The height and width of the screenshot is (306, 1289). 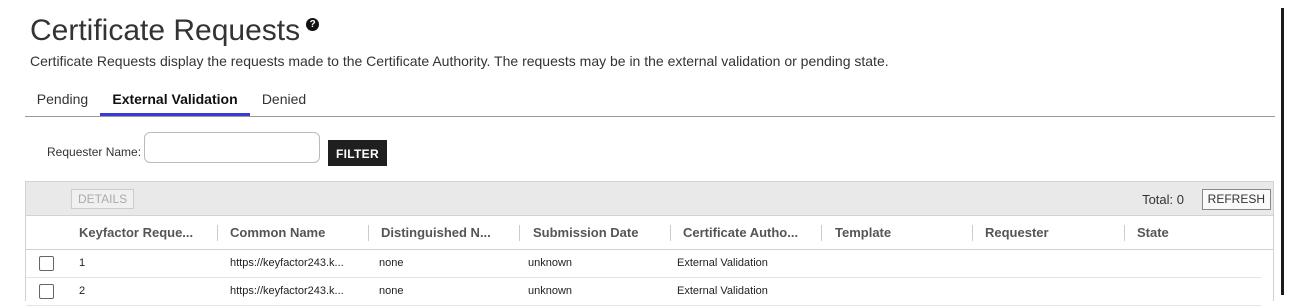 I want to click on column-header-template: Template, so click(x=902, y=232).